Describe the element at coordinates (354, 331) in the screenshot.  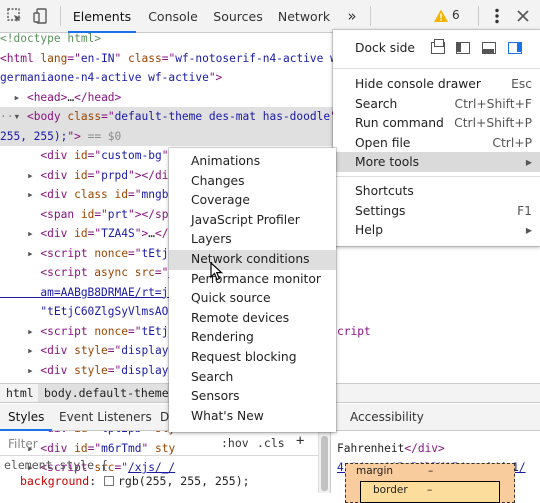
I see `dom-token: cript` at that location.